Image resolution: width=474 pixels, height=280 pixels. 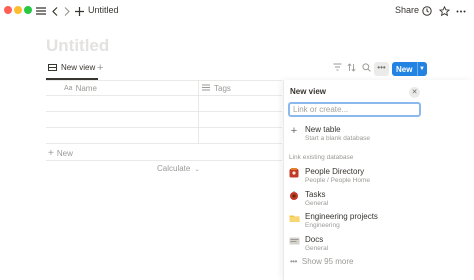 I want to click on panel-title: New view, so click(x=308, y=91).